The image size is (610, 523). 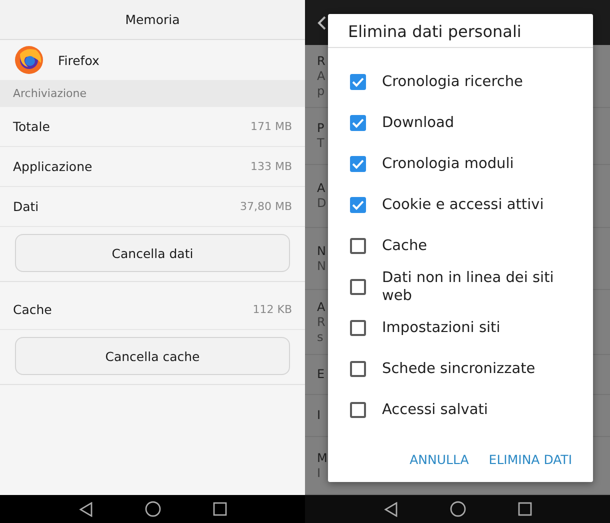 What do you see at coordinates (271, 166) in the screenshot?
I see `size-value: 133 MB` at bounding box center [271, 166].